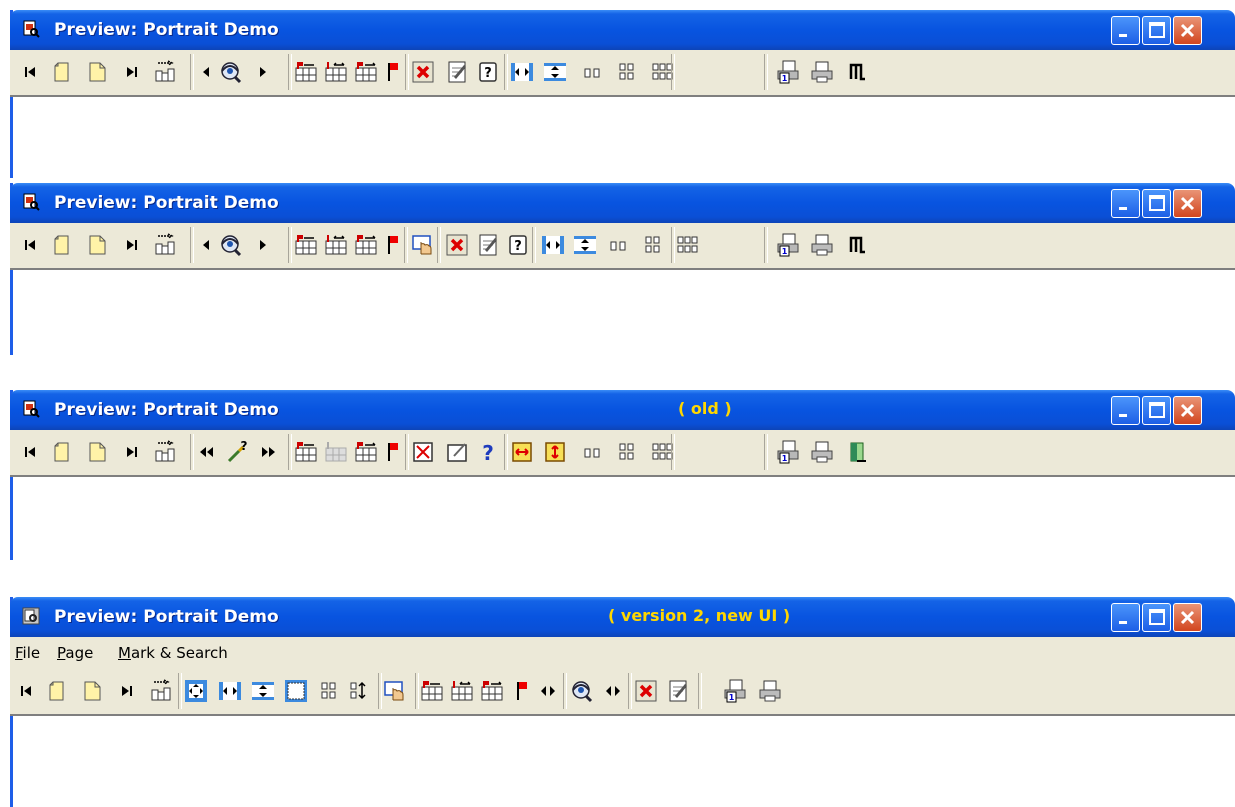  Describe the element at coordinates (75, 653) in the screenshot. I see `menu-page: Page` at that location.